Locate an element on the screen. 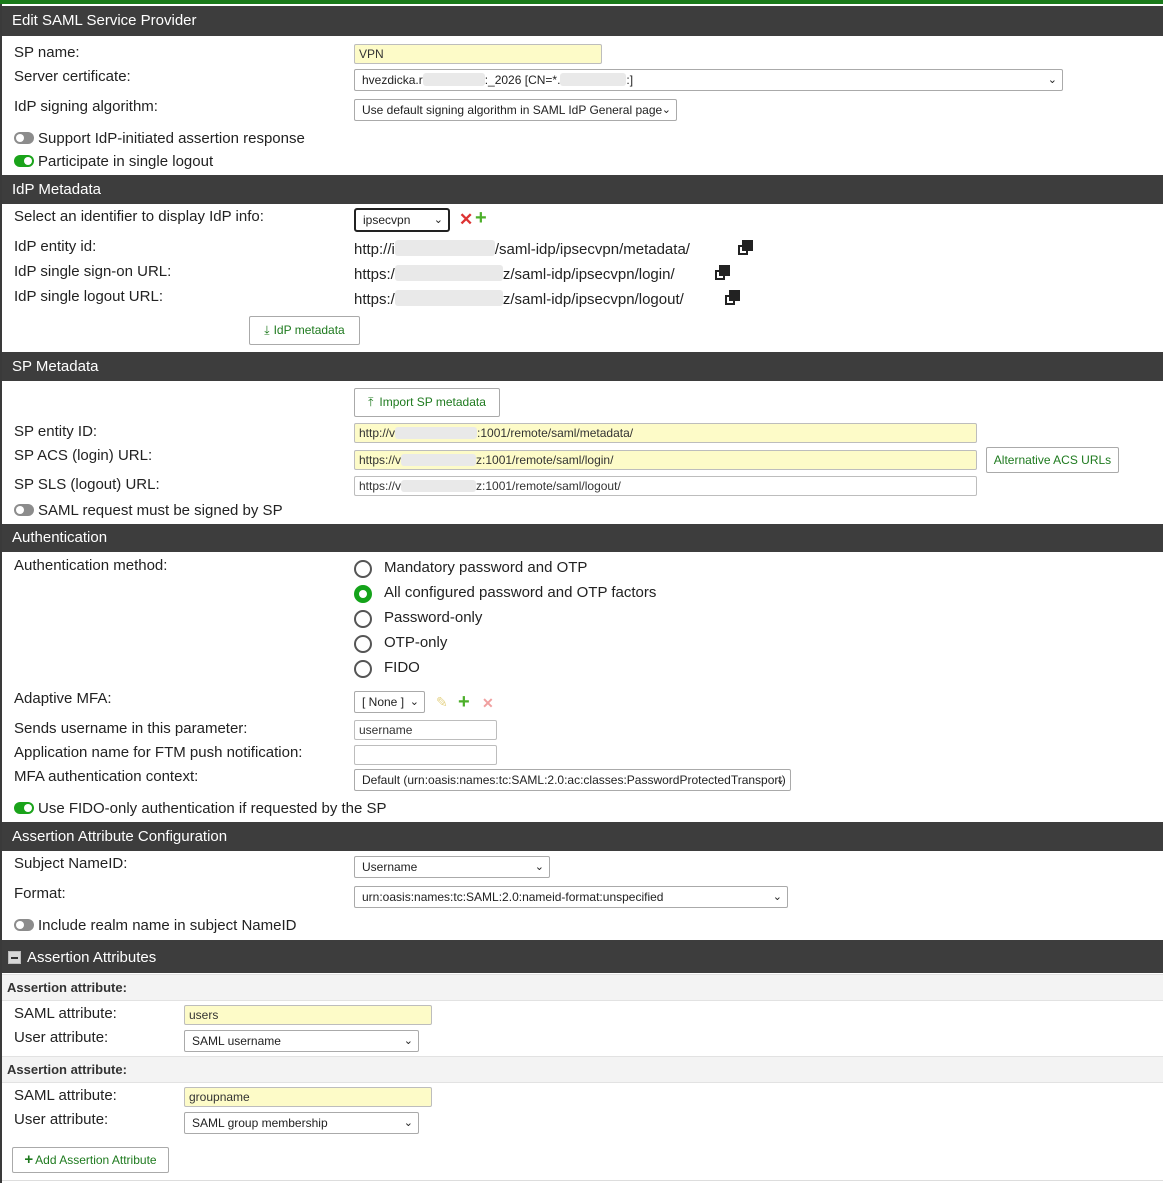 The height and width of the screenshot is (1183, 1163). user-attribute-value: SAML group membership is located at coordinates (260, 1123).